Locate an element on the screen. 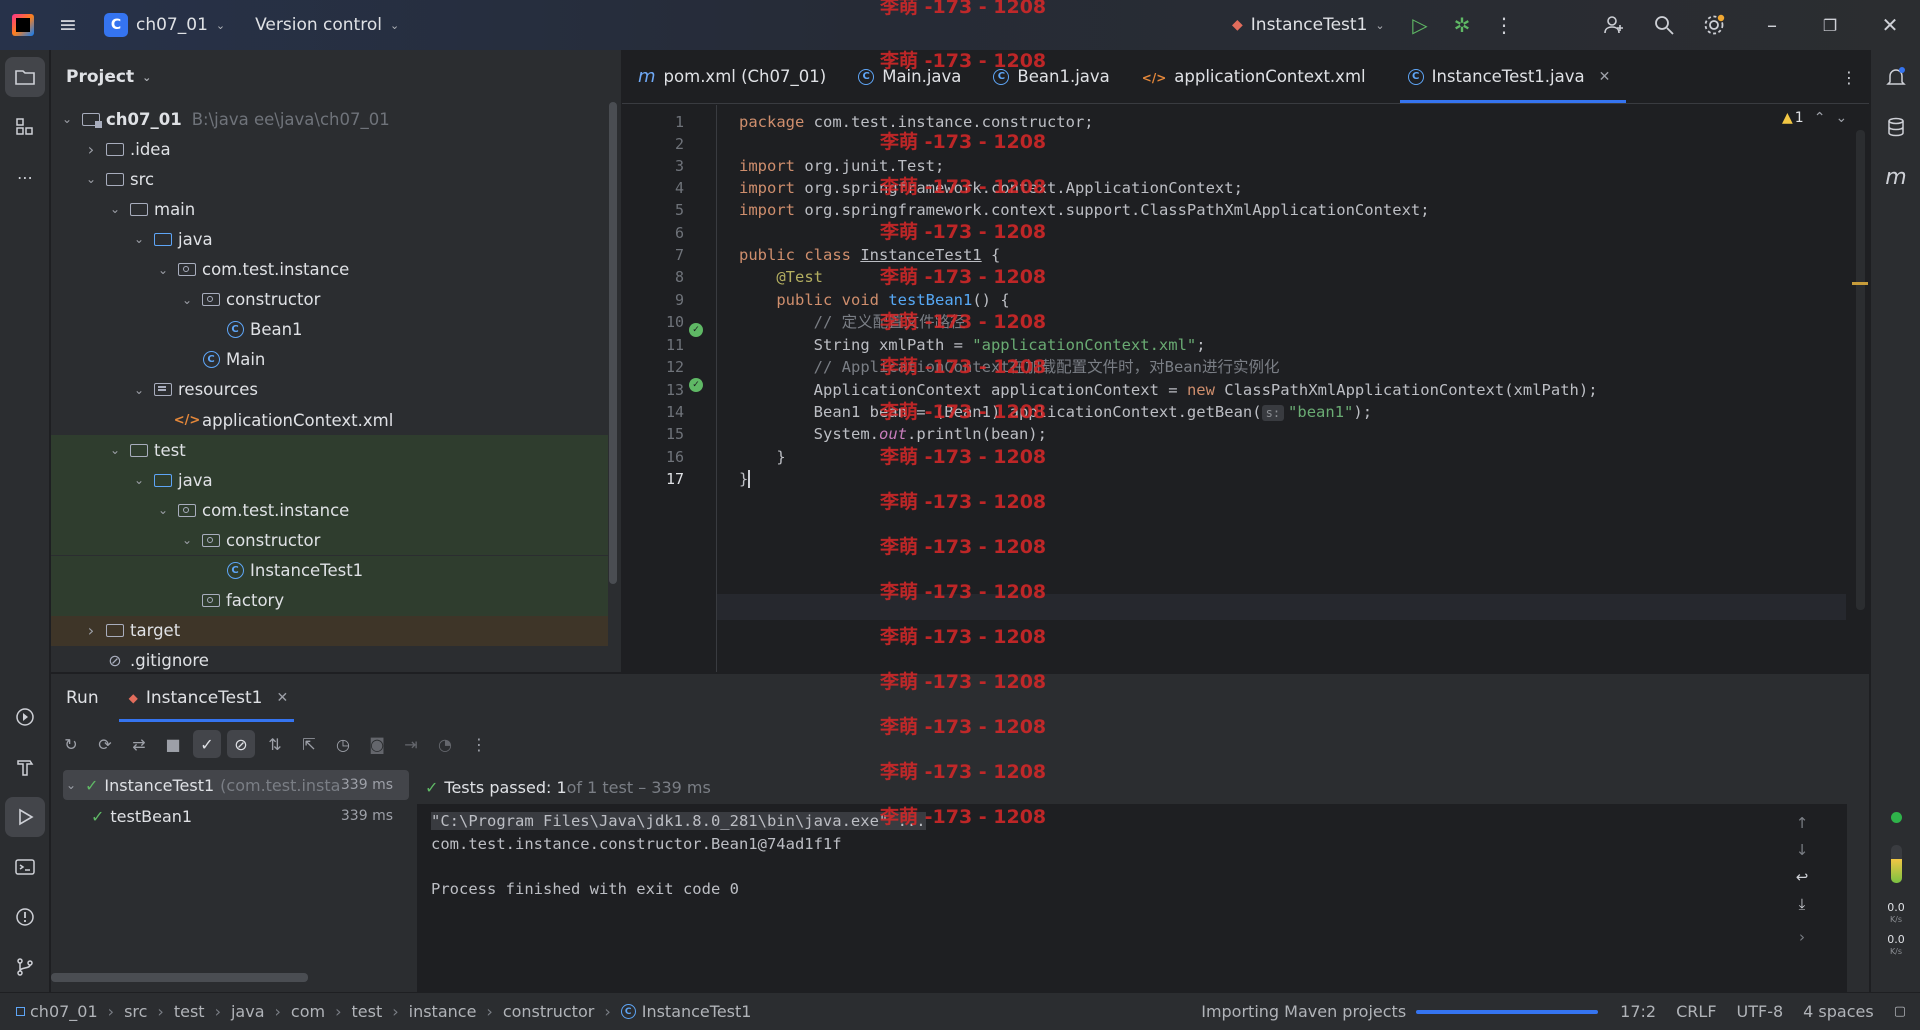 This screenshot has height=1030, width=1920. file-encoding: UTF-8 is located at coordinates (1760, 1011).